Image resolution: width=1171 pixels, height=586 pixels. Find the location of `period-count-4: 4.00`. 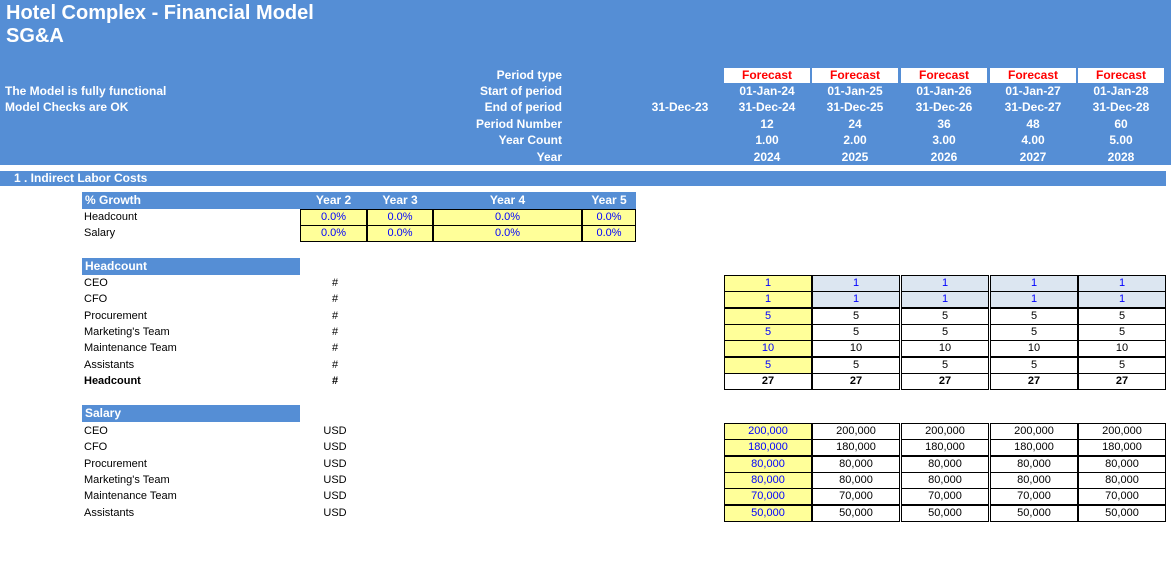

period-count-4: 4.00 is located at coordinates (1033, 140).